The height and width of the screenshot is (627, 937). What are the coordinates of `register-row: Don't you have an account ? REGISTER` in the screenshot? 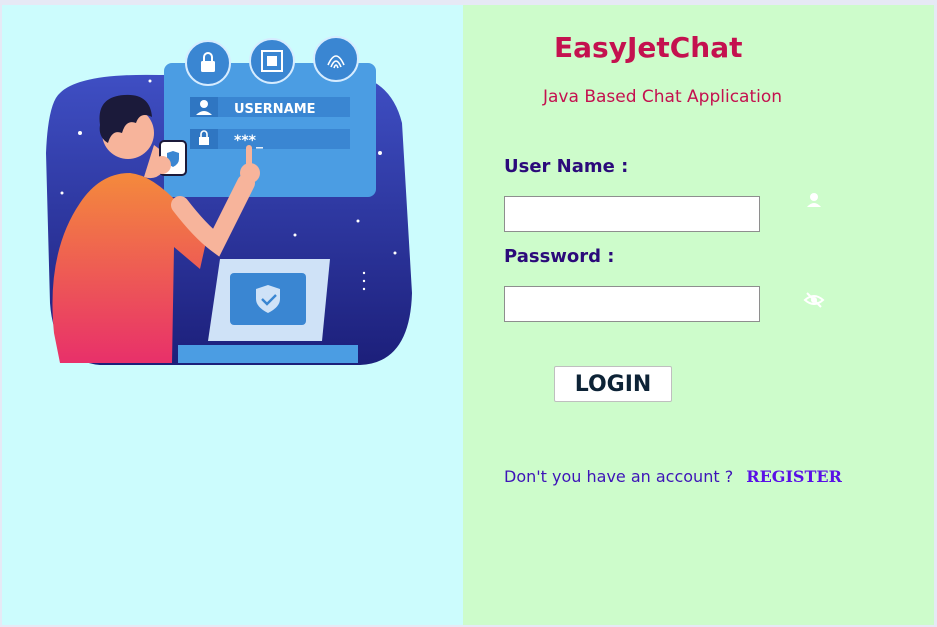 It's located at (673, 476).